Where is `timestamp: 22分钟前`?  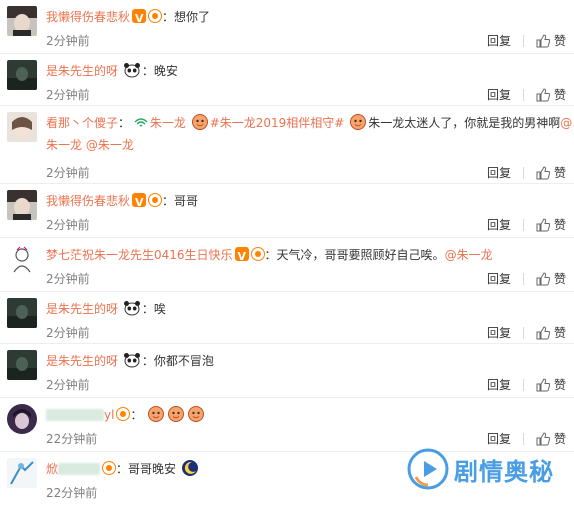 timestamp: 22分钟前 is located at coordinates (72, 439).